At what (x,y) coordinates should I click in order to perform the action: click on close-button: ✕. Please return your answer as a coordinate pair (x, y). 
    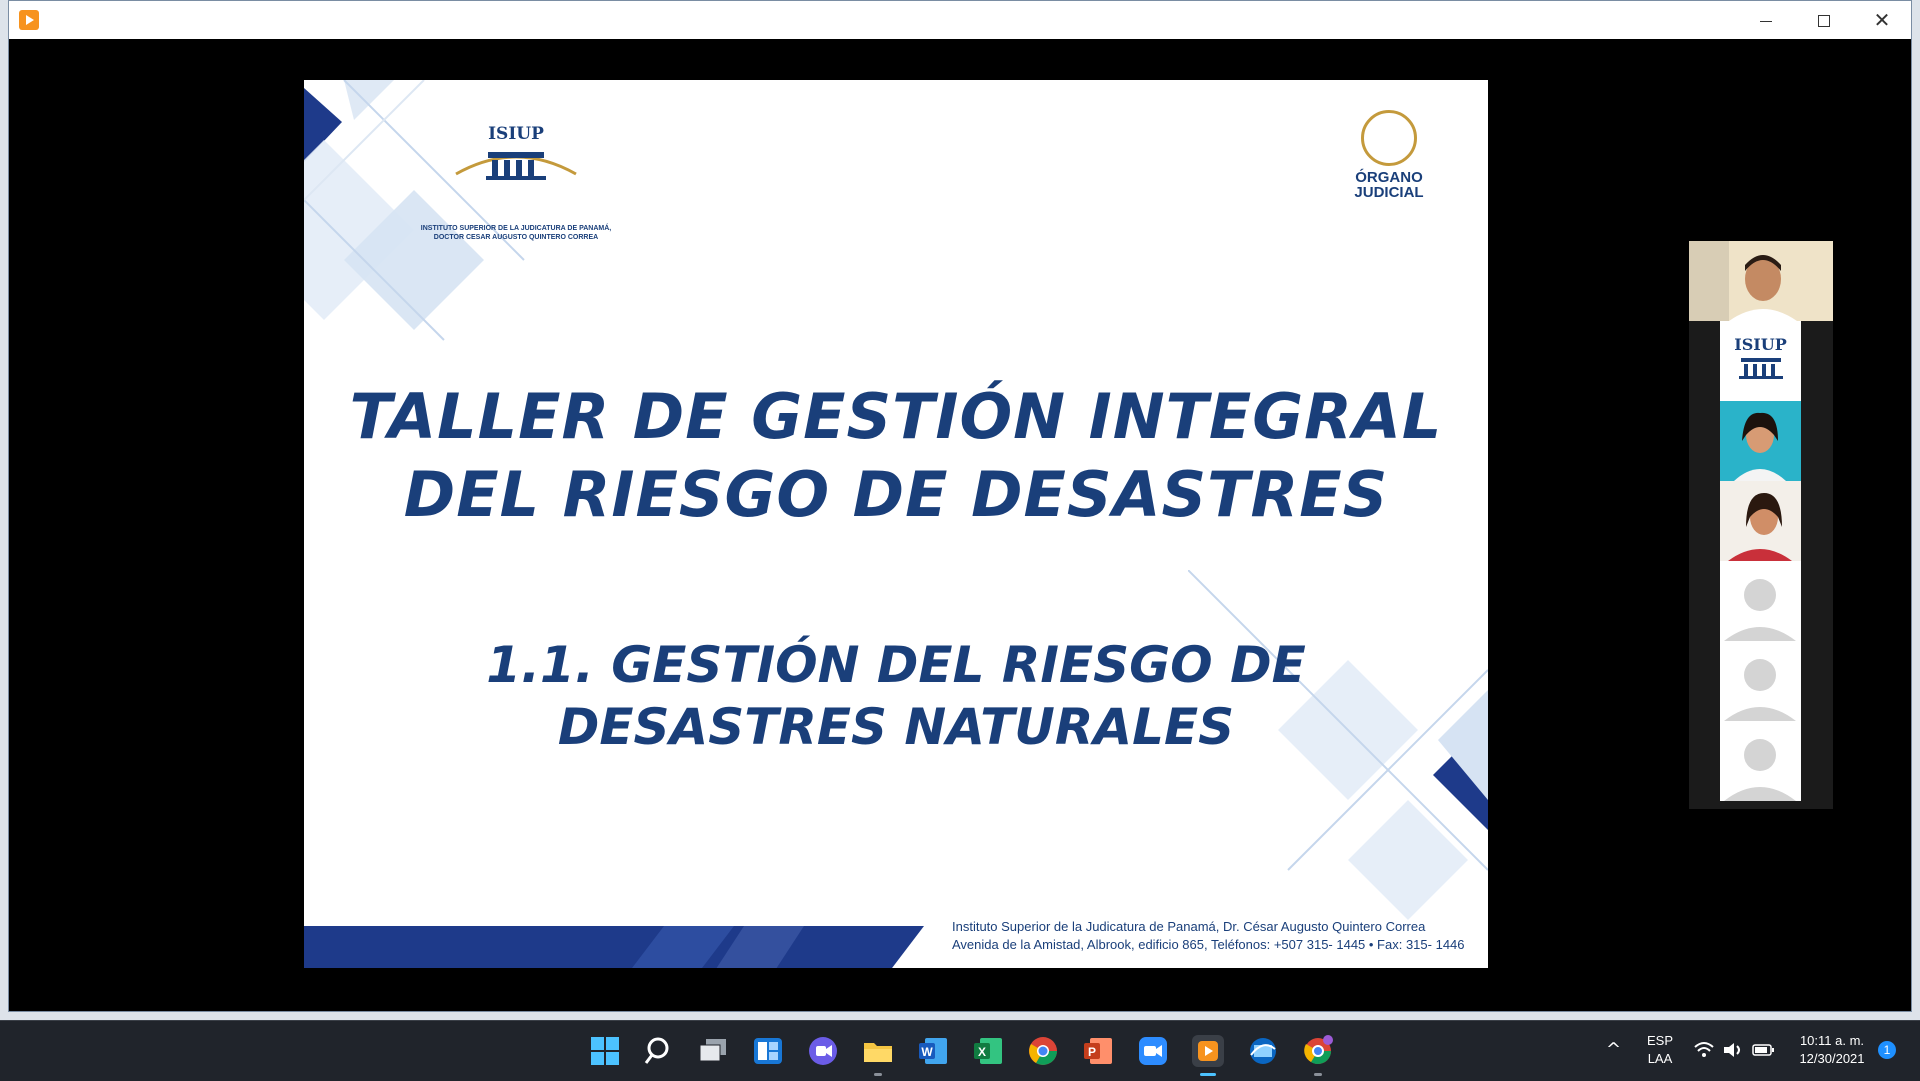
    Looking at the image, I should click on (1882, 20).